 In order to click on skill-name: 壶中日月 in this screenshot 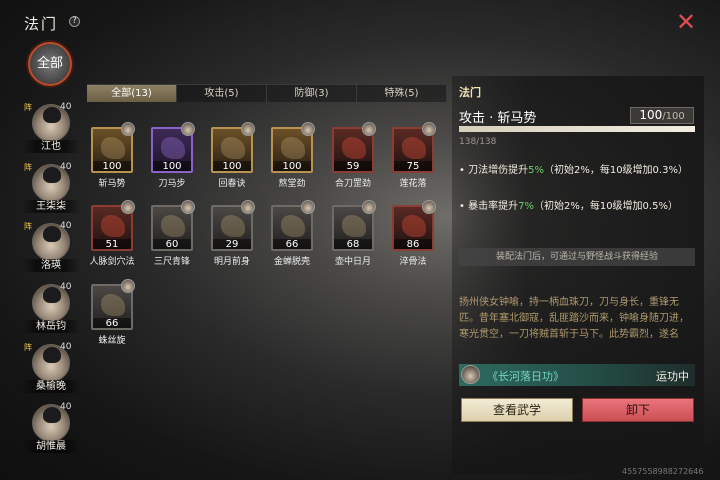, I will do `click(352, 262)`.